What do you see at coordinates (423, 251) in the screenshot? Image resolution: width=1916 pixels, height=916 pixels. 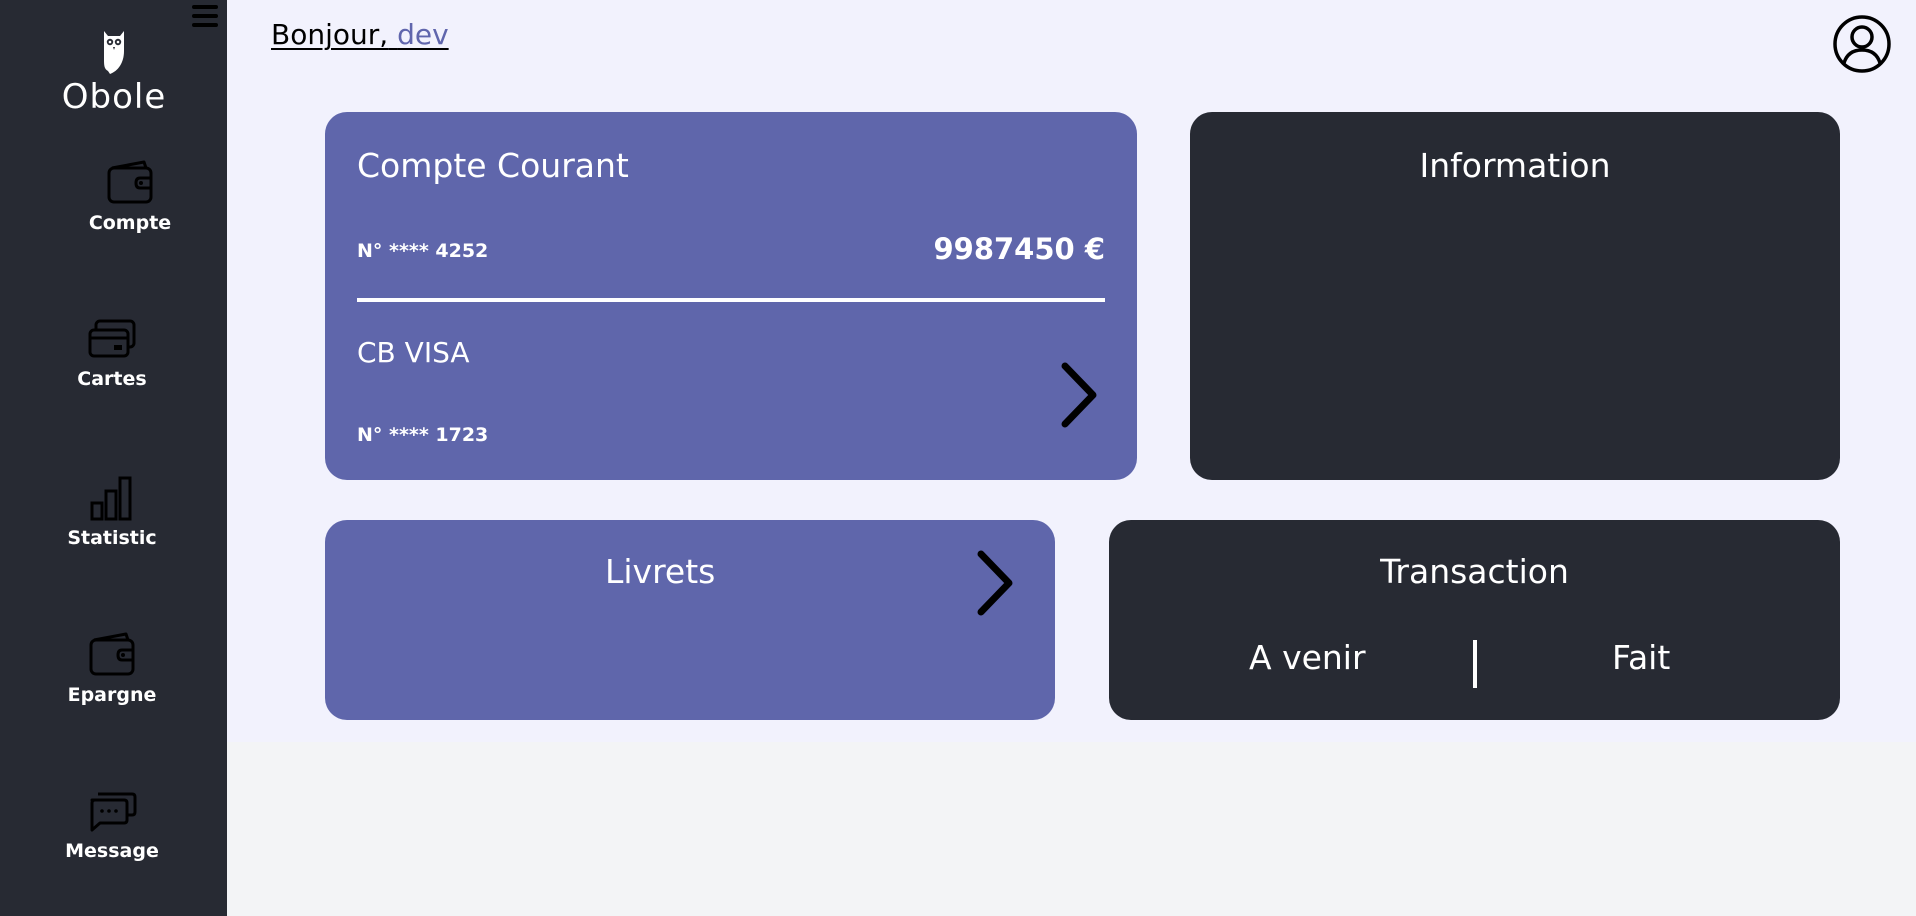 I see `account-number: N° **** 4252` at bounding box center [423, 251].